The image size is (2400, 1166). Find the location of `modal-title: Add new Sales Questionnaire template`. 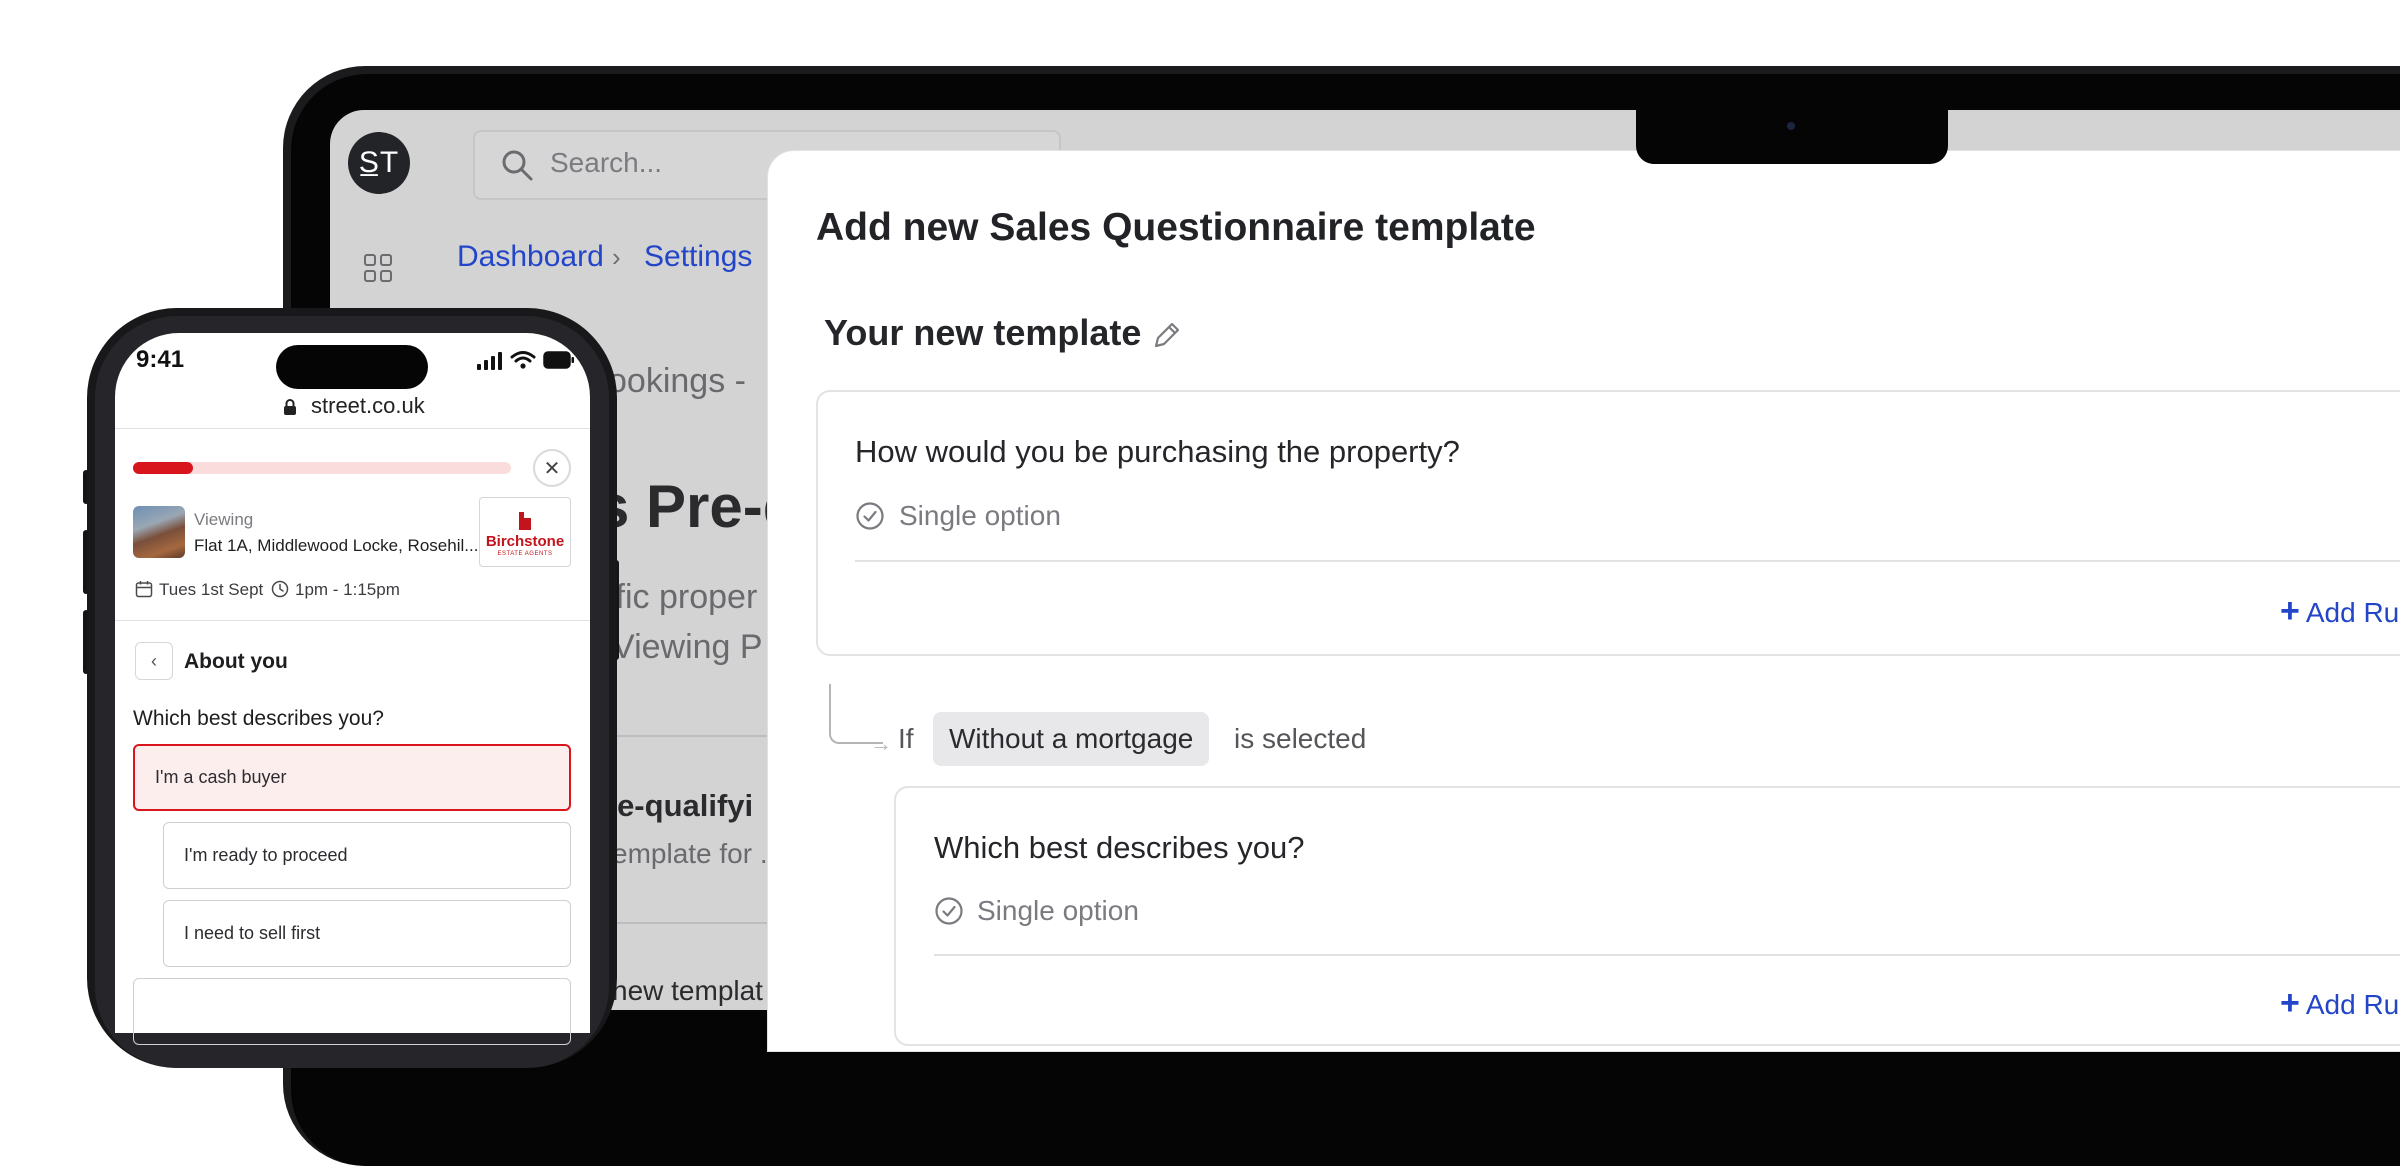

modal-title: Add new Sales Questionnaire template is located at coordinates (1176, 227).